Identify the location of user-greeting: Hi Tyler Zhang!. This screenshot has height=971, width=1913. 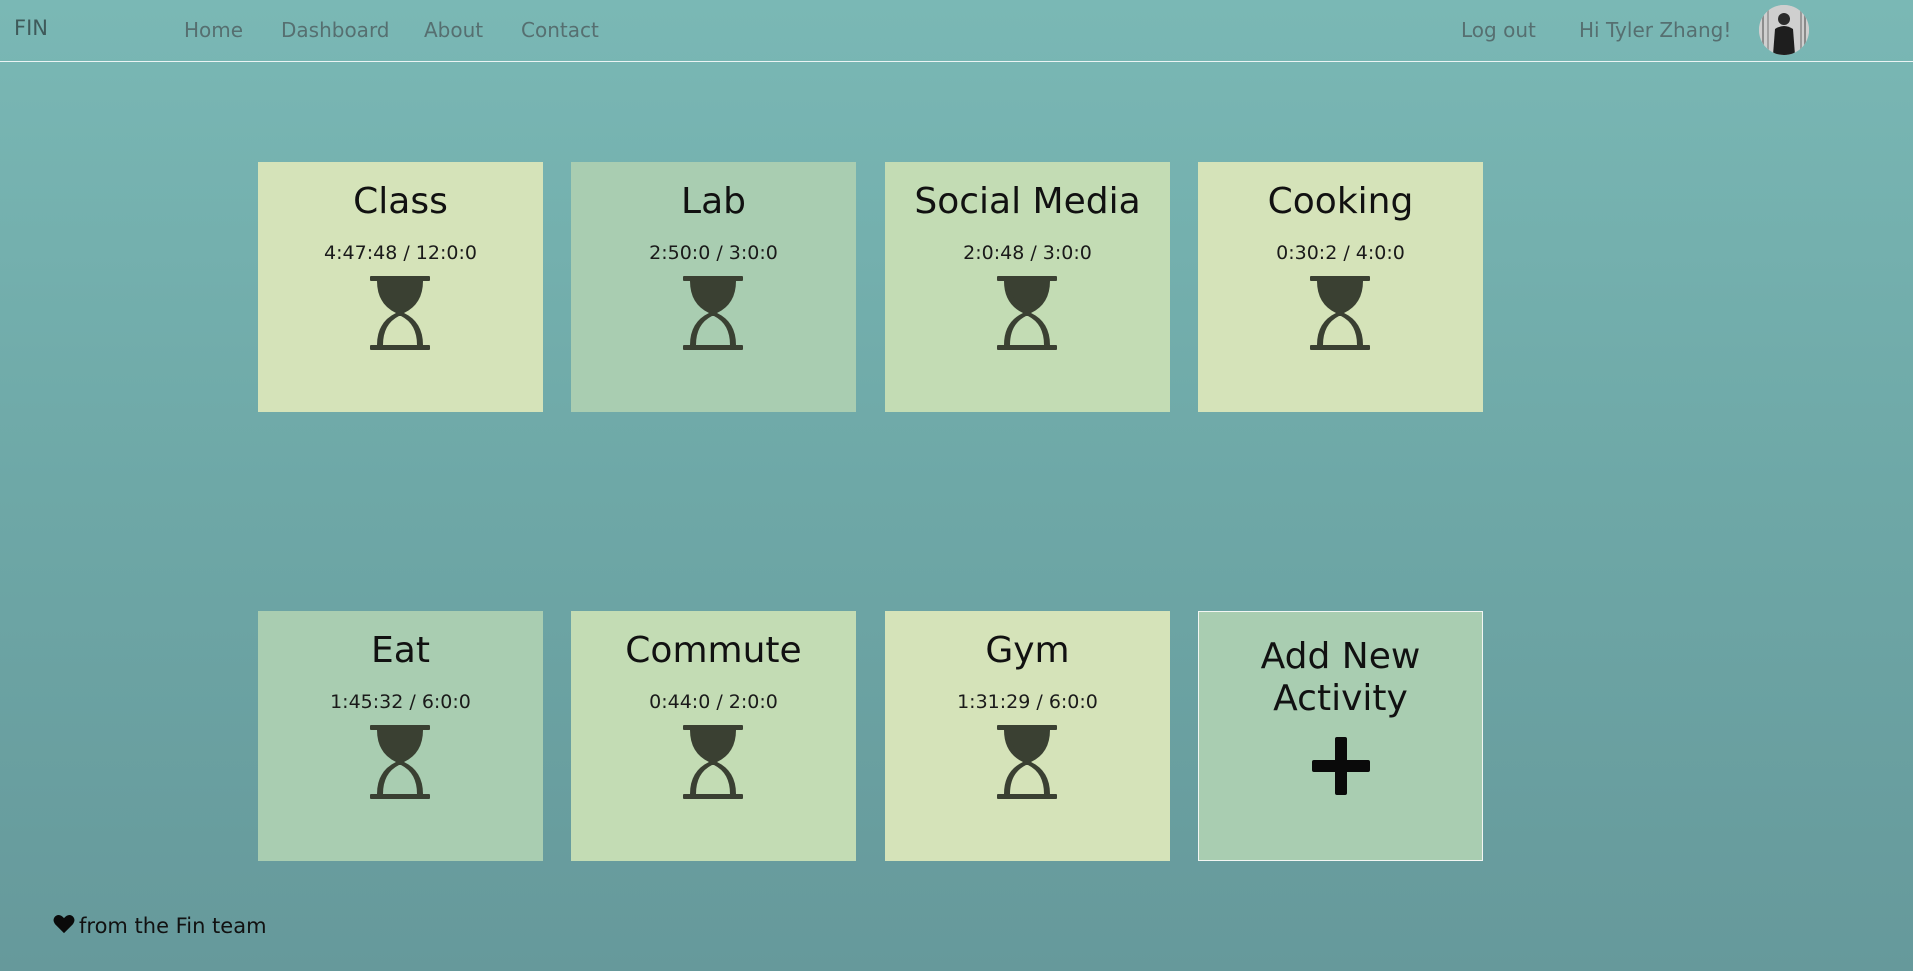
(1655, 30).